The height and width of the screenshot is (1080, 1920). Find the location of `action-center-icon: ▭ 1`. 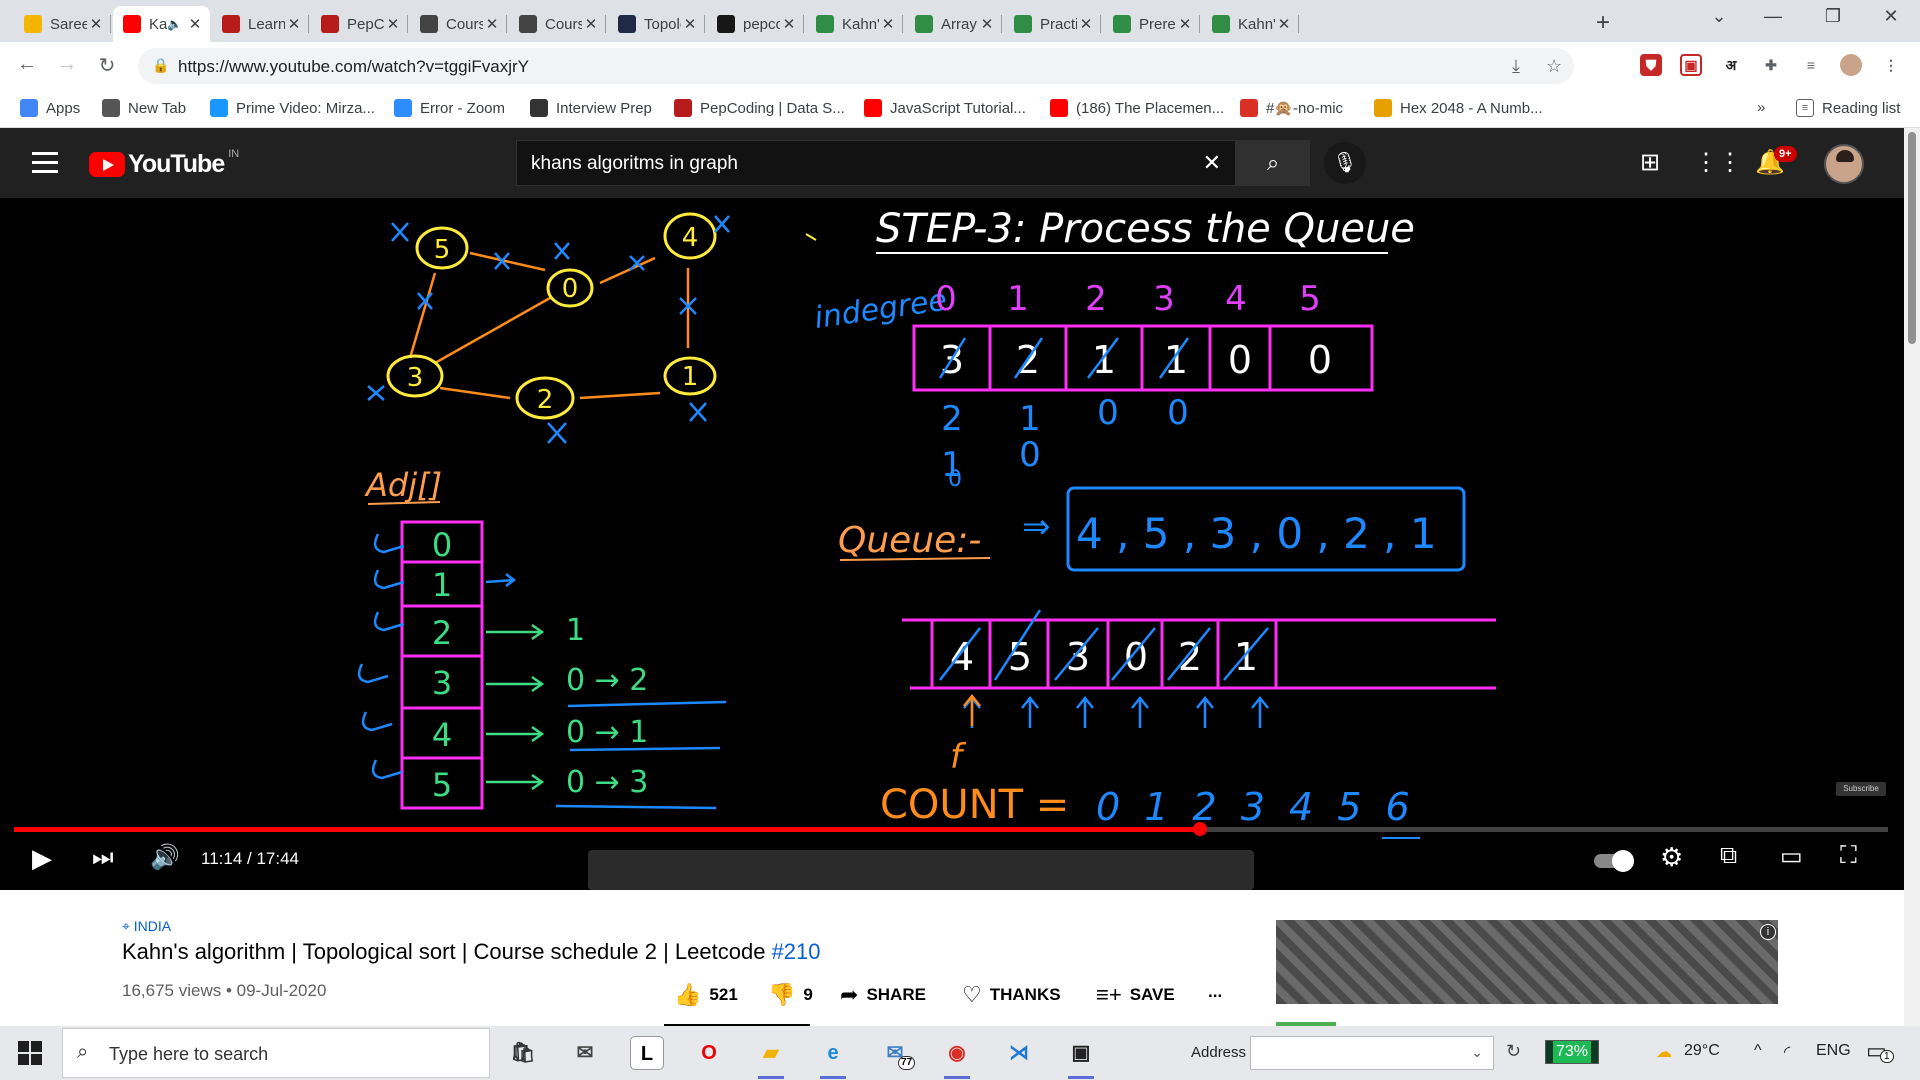

action-center-icon: ▭ 1 is located at coordinates (1880, 1051).